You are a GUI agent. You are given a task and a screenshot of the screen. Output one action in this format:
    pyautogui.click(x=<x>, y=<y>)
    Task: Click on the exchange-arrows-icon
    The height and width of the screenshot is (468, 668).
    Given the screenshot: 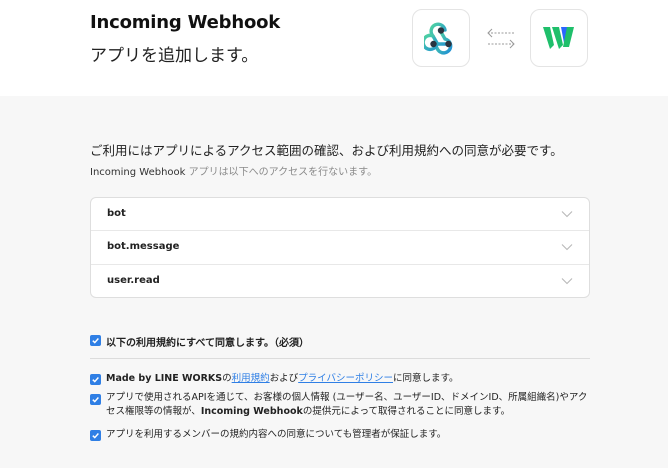 What is the action you would take?
    pyautogui.click(x=501, y=38)
    